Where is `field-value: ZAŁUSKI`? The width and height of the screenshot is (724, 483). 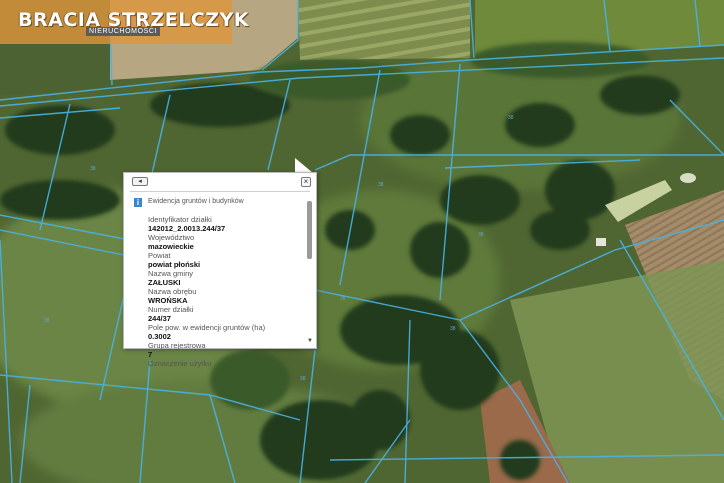 field-value: ZAŁUSKI is located at coordinates (164, 282).